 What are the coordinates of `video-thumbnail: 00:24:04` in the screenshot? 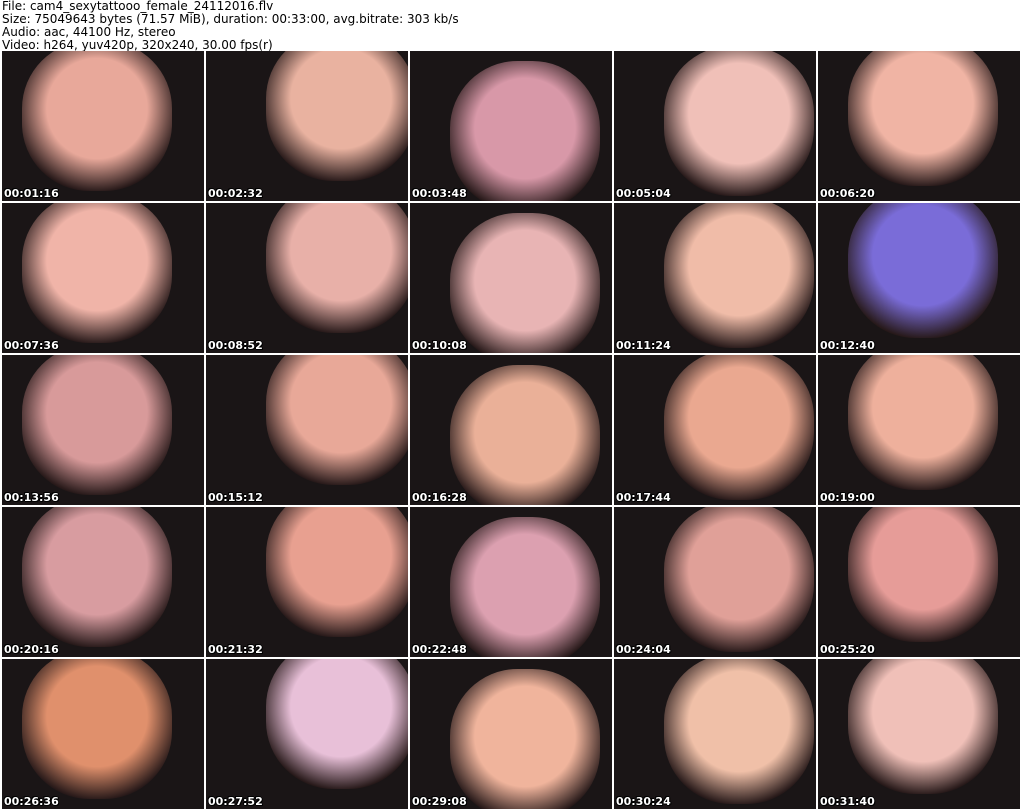 It's located at (715, 582).